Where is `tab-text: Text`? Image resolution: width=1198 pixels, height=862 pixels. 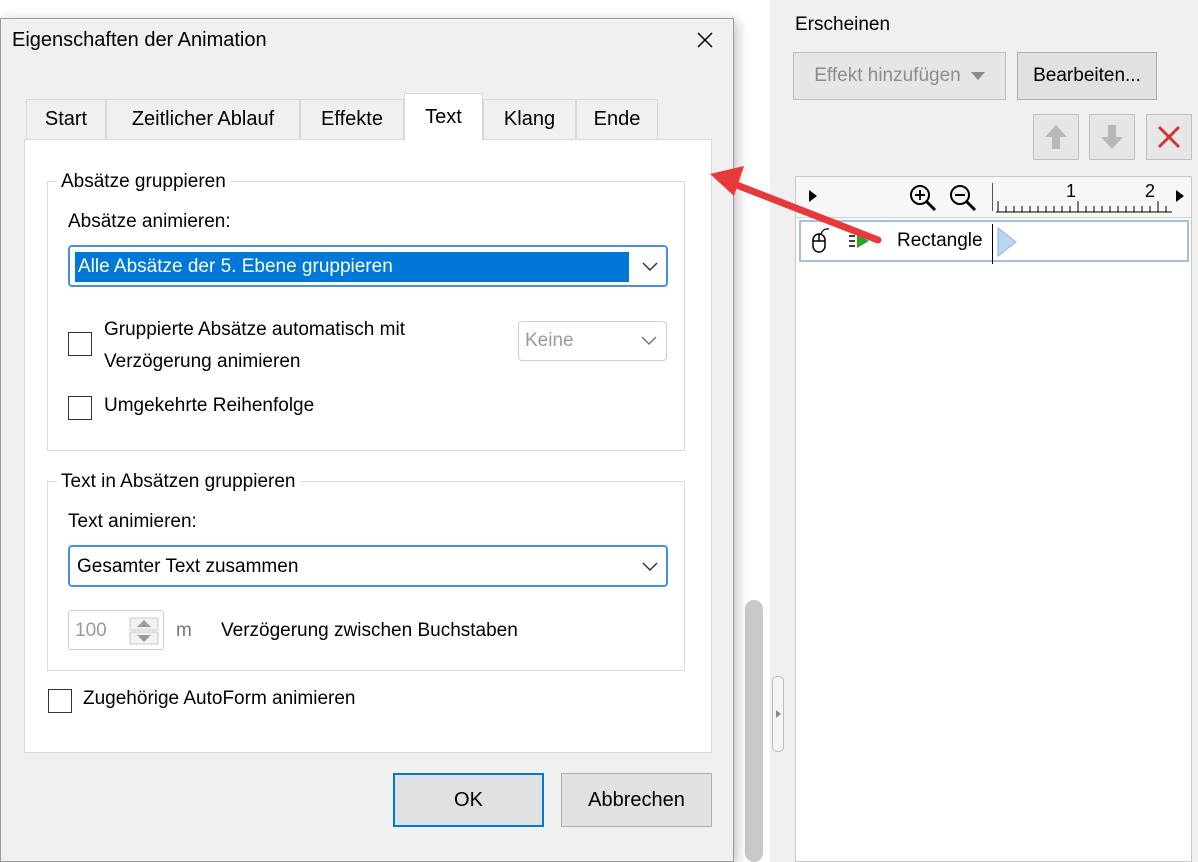
tab-text: Text is located at coordinates (443, 117).